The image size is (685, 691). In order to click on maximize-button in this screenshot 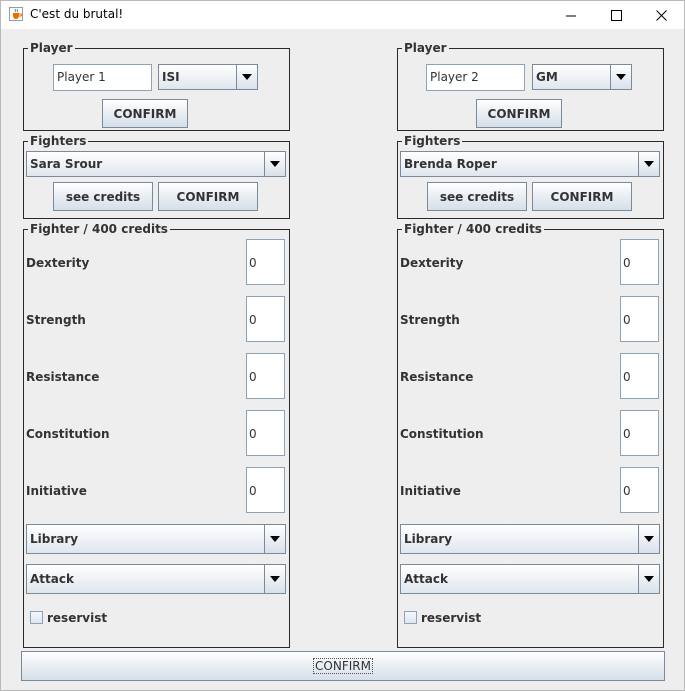, I will do `click(616, 15)`.